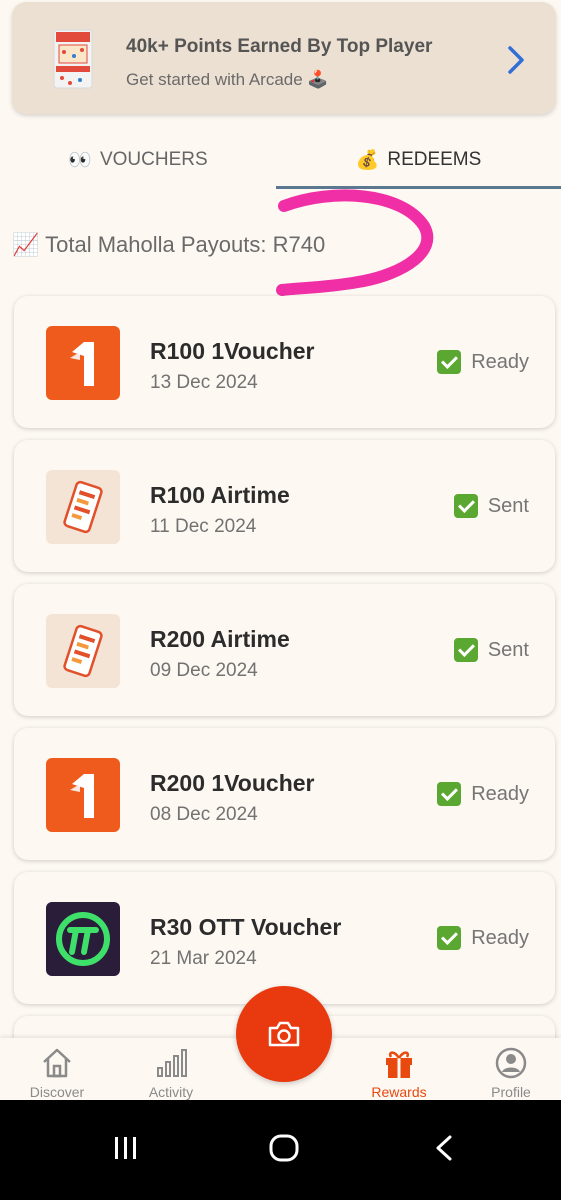  I want to click on nav-activity: Activity, so click(171, 1073).